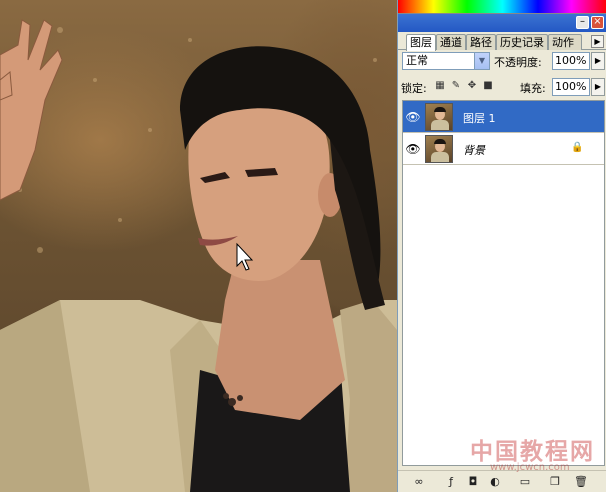  I want to click on layer-name: 背景, so click(474, 150).